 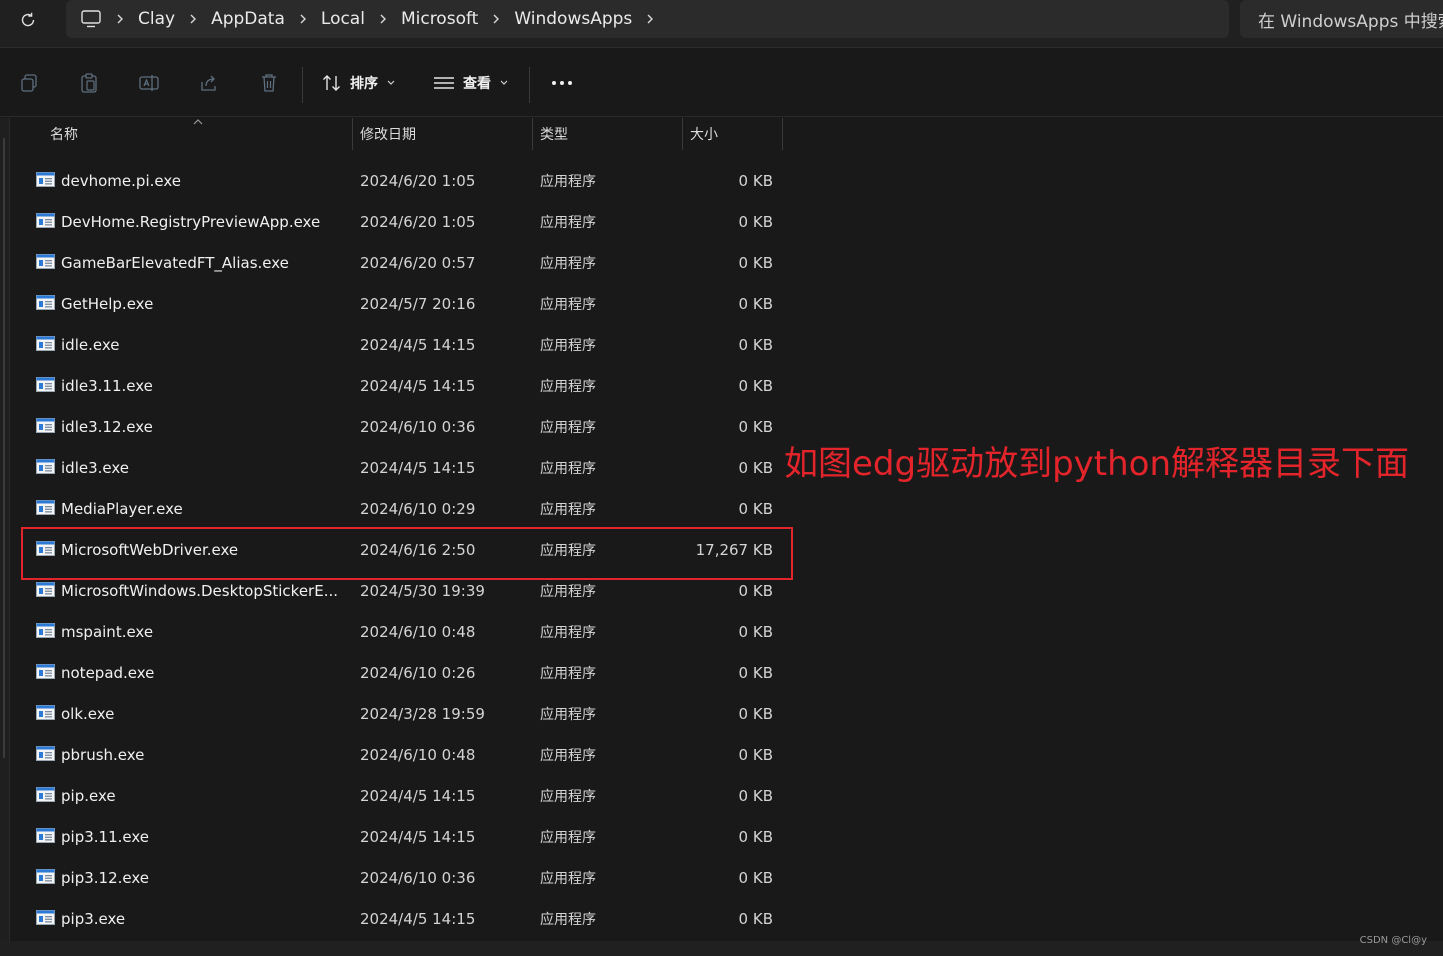 What do you see at coordinates (248, 19) in the screenshot?
I see `breadcrumb-item-appdata: AppData` at bounding box center [248, 19].